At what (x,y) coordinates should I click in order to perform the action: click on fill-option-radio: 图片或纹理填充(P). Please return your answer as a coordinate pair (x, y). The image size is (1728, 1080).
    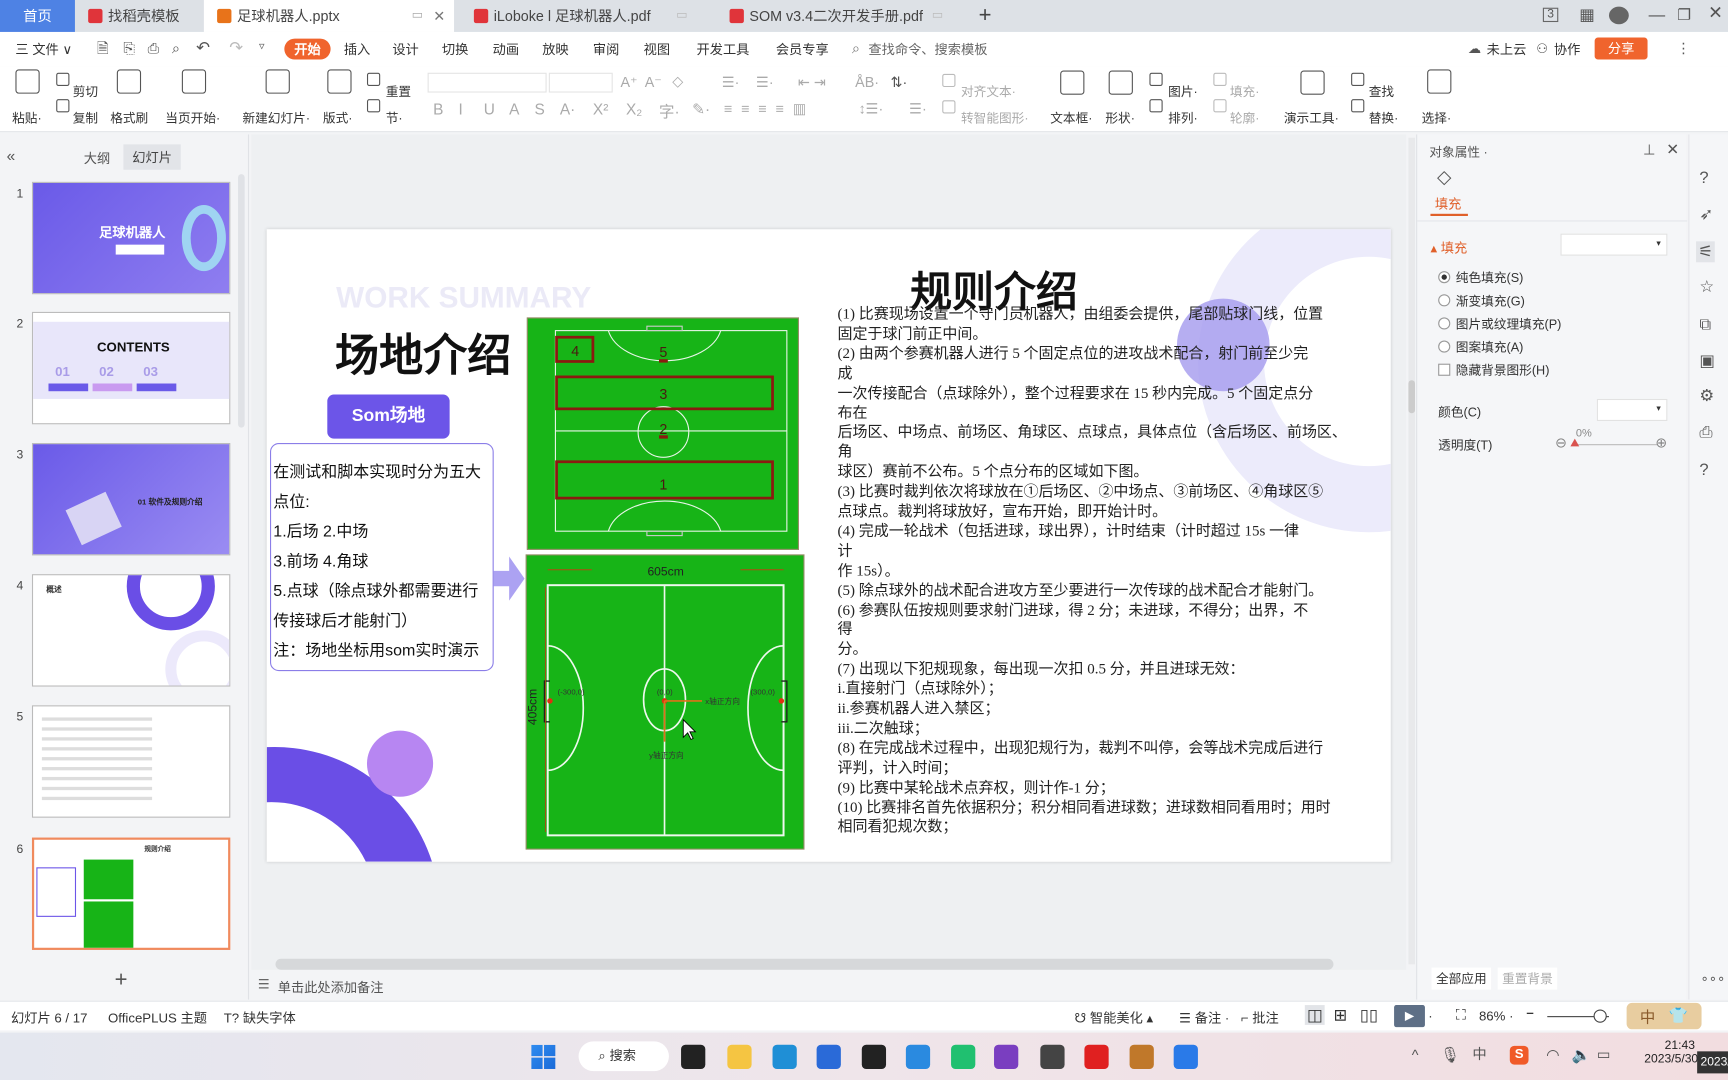
    Looking at the image, I should click on (1499, 324).